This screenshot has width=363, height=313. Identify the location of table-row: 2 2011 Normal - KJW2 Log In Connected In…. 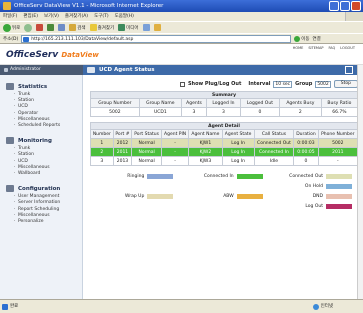
(224, 152).